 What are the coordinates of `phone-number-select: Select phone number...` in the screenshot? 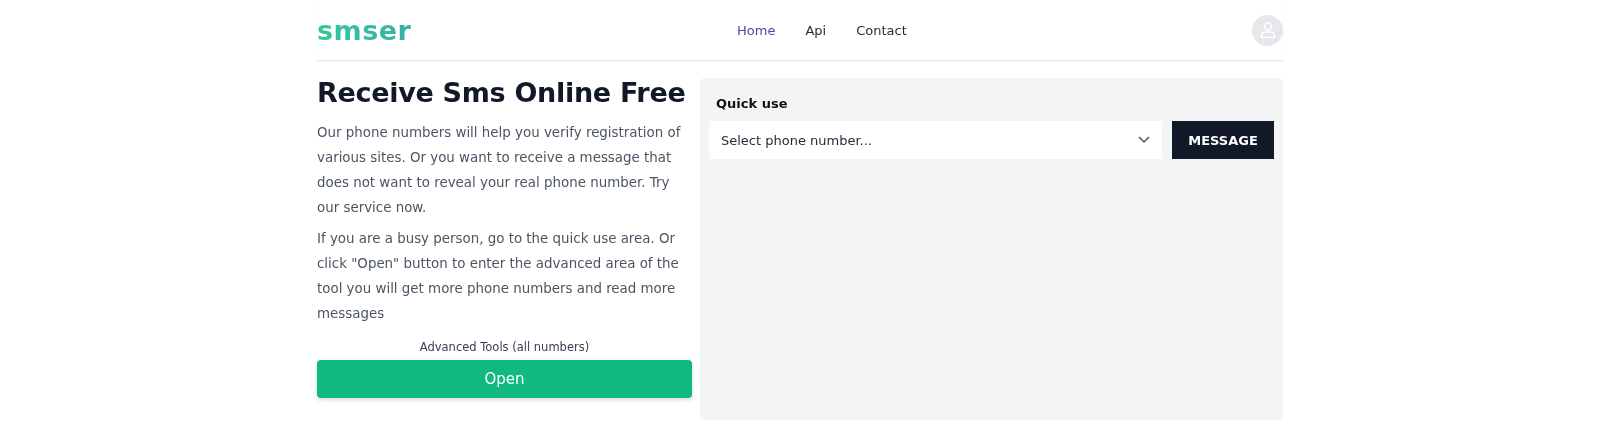 It's located at (935, 140).